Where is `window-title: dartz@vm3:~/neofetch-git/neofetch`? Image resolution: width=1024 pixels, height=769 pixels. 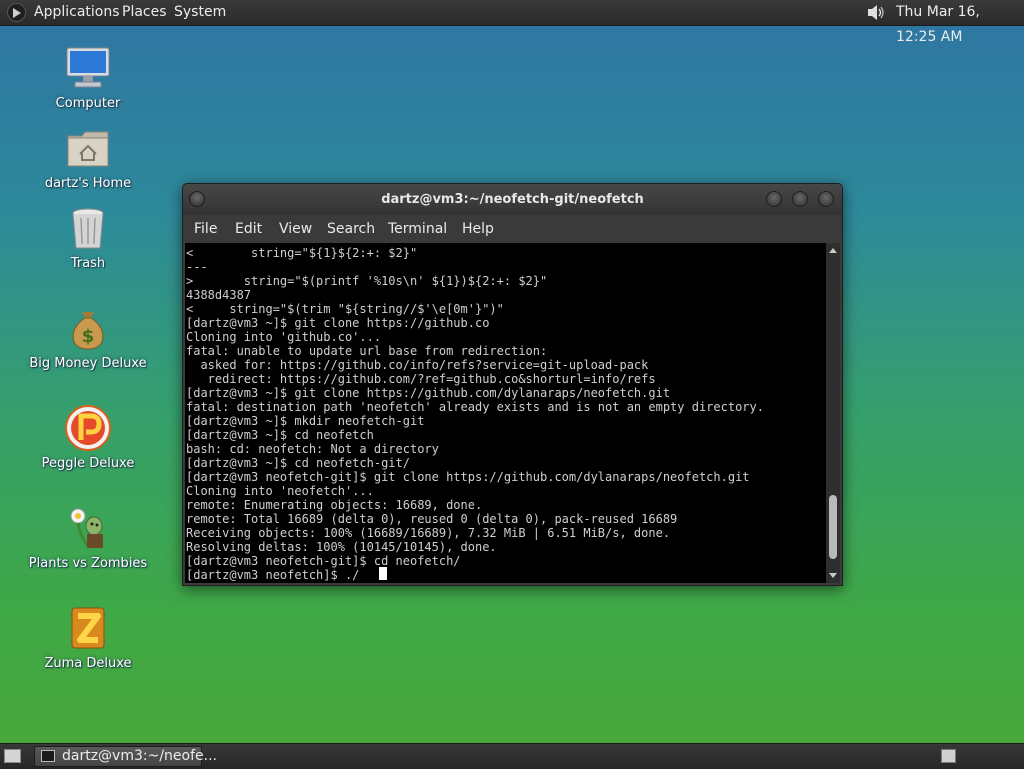 window-title: dartz@vm3:~/neofetch-git/neofetch is located at coordinates (512, 199).